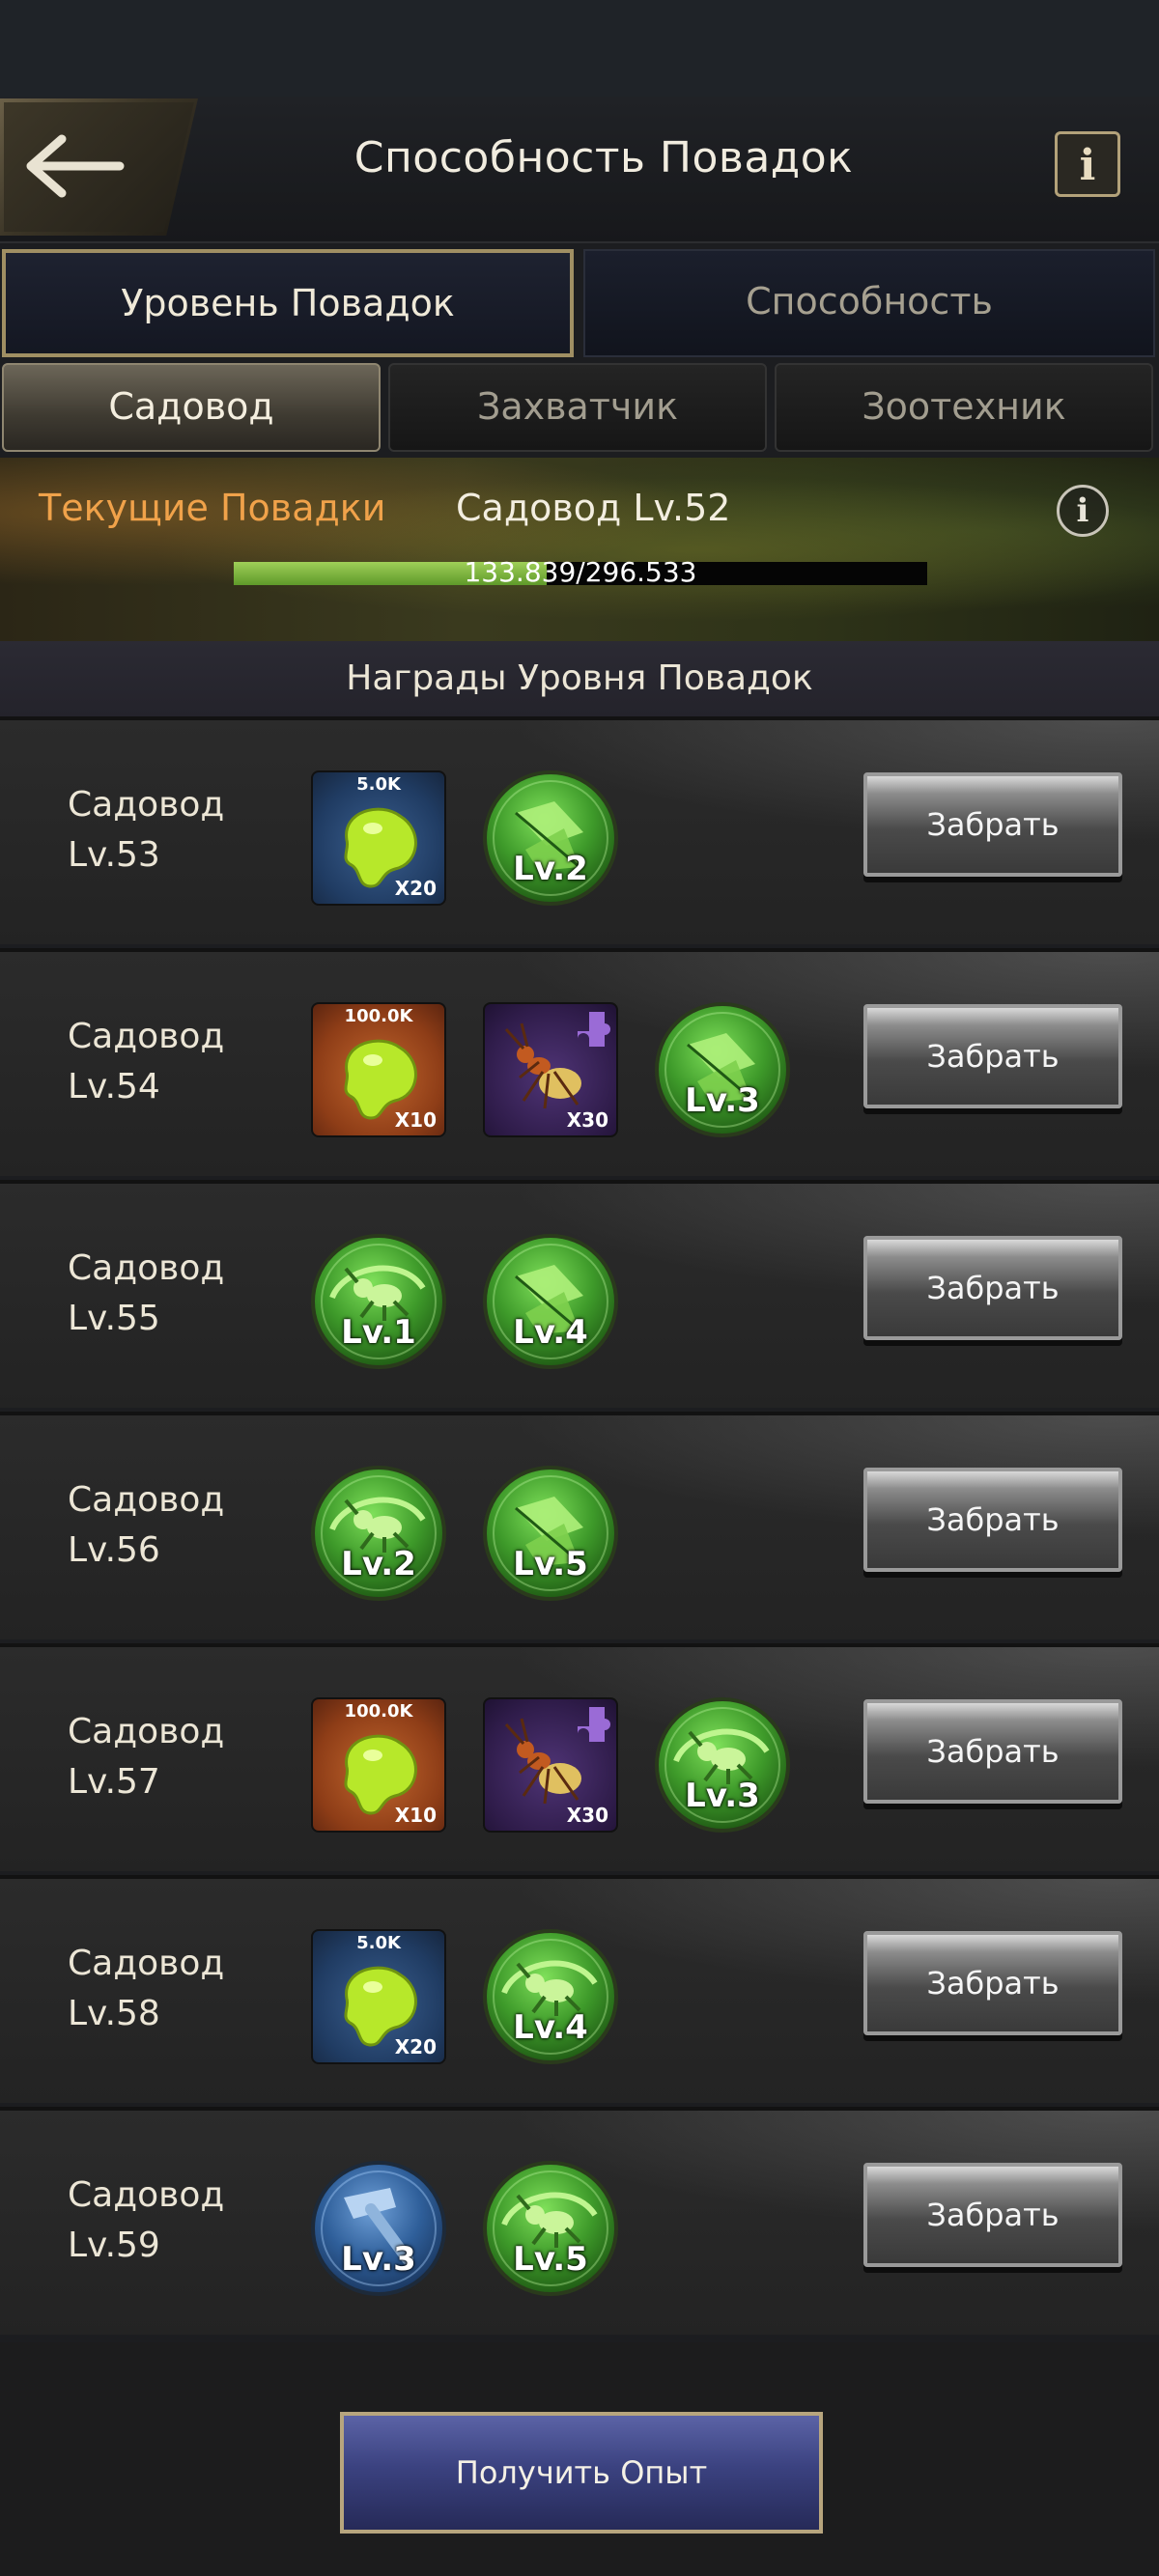 This screenshot has height=2576, width=1159. What do you see at coordinates (379, 1301) in the screenshot?
I see `ant-skill-icon: Lv.1` at bounding box center [379, 1301].